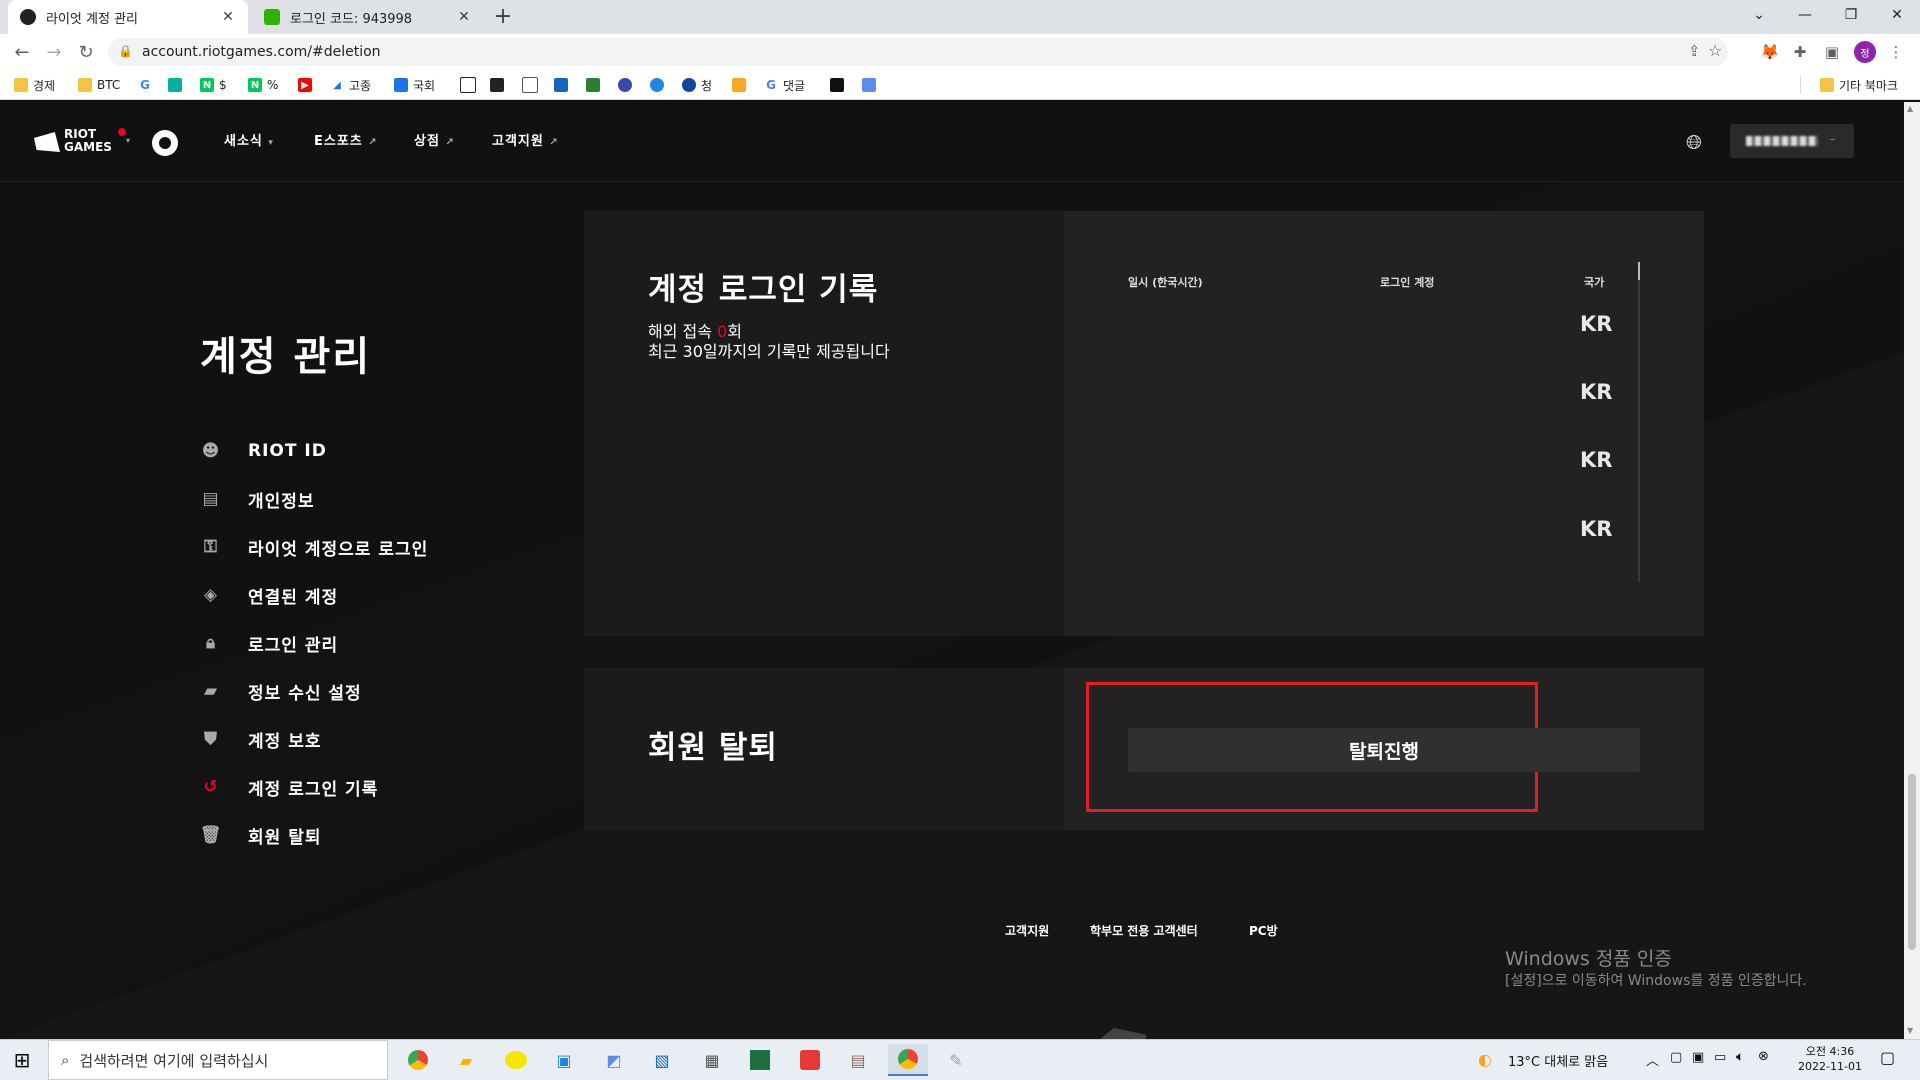 The width and height of the screenshot is (1920, 1080). Describe the element at coordinates (918, 52) in the screenshot. I see `address-bar: 🔒 account.riotgames.com/#deletion ⇪ ☆` at that location.